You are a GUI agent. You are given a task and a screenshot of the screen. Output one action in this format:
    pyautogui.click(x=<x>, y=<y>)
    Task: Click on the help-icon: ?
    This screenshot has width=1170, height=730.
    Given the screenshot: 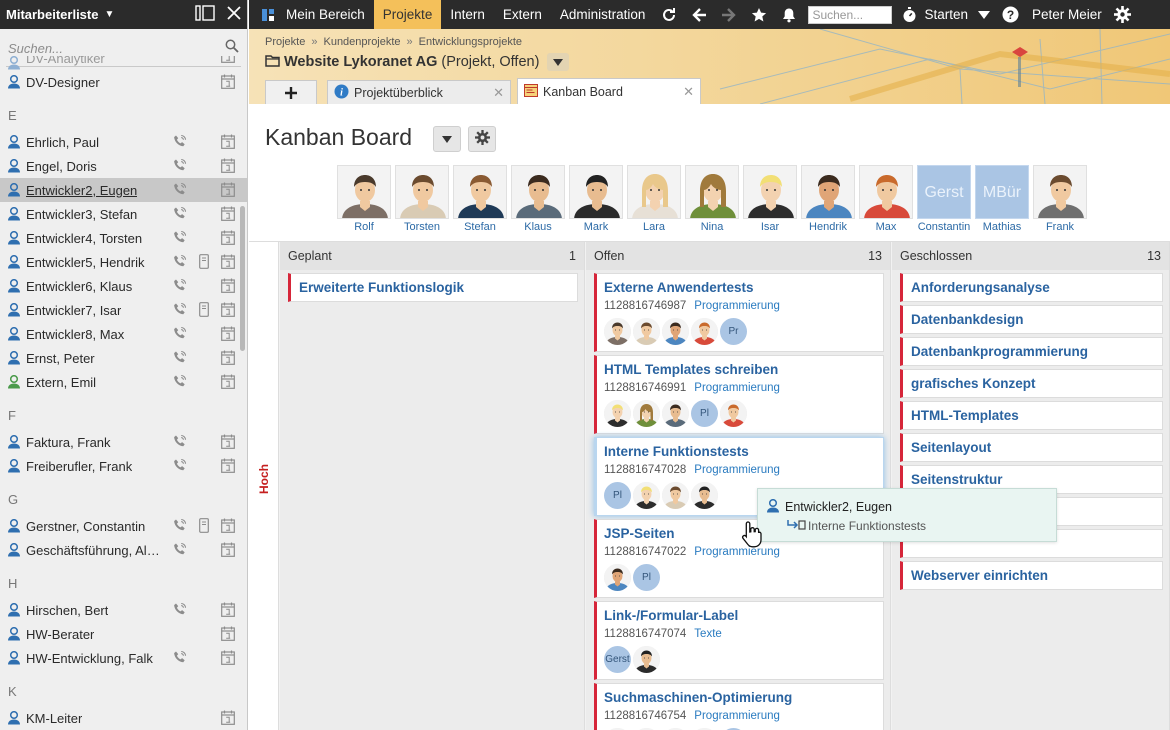 What is the action you would take?
    pyautogui.click(x=1011, y=14)
    